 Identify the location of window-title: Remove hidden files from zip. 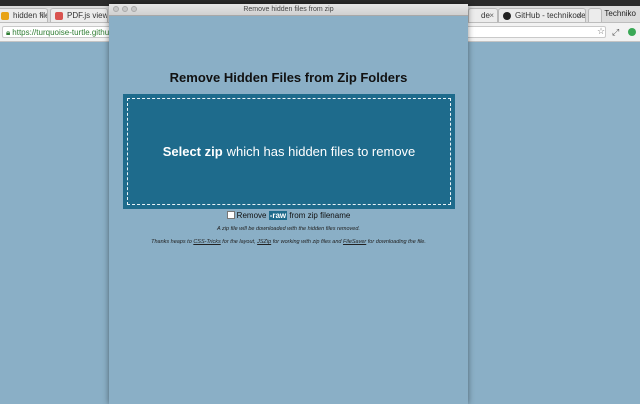
(288, 9).